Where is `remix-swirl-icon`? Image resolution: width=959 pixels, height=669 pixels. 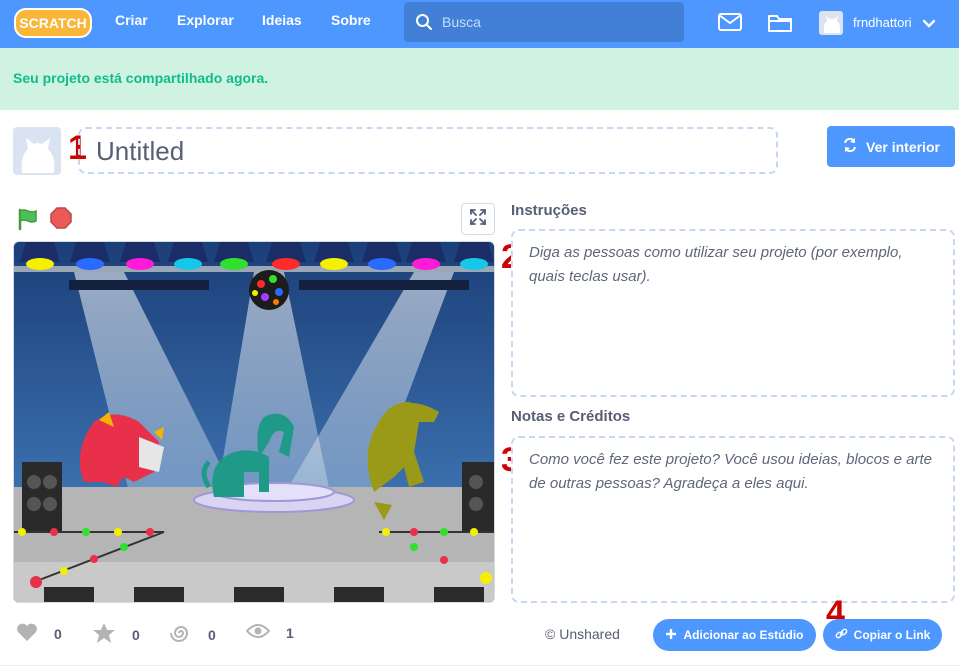 remix-swirl-icon is located at coordinates (181, 634).